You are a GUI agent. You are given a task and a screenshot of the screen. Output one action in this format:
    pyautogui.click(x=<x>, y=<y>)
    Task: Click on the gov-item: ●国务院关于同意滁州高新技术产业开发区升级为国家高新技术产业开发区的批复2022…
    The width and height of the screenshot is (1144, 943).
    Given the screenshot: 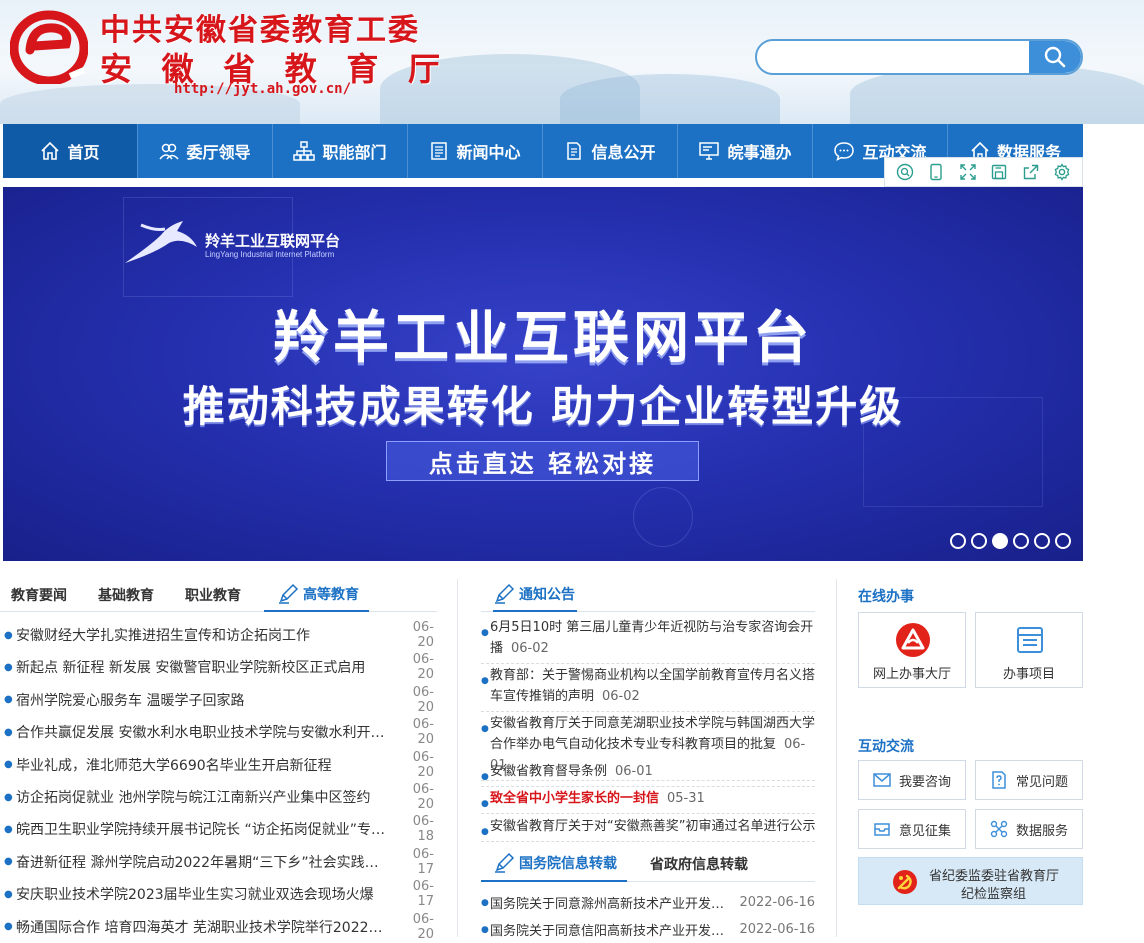 What is the action you would take?
    pyautogui.click(x=648, y=902)
    